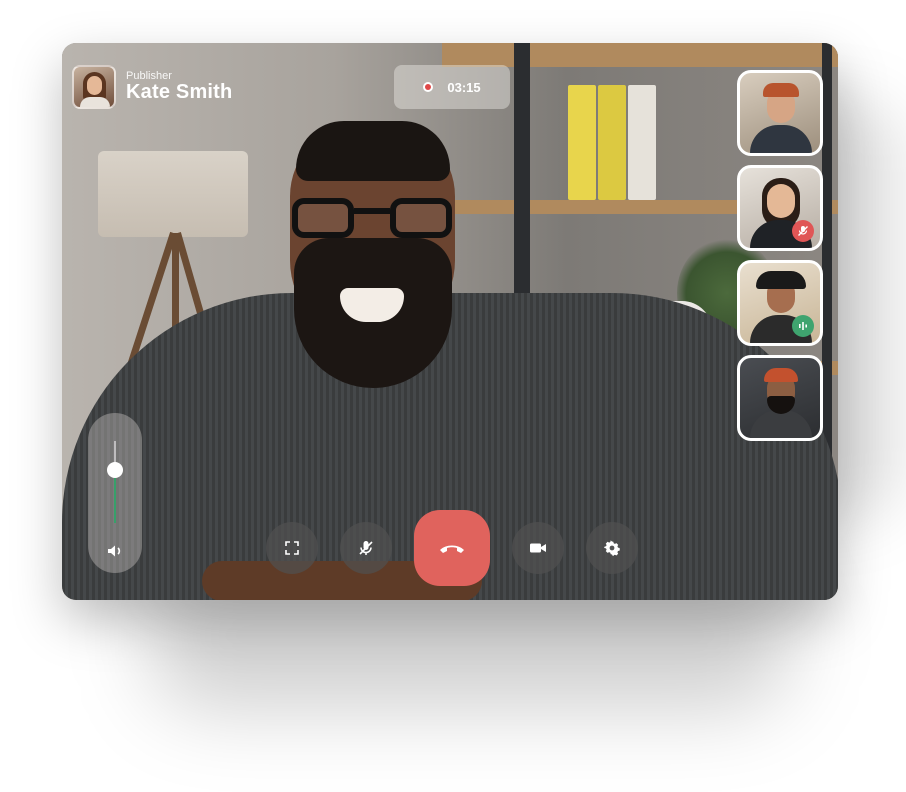 The width and height of the screenshot is (906, 792). I want to click on settings-button, so click(612, 548).